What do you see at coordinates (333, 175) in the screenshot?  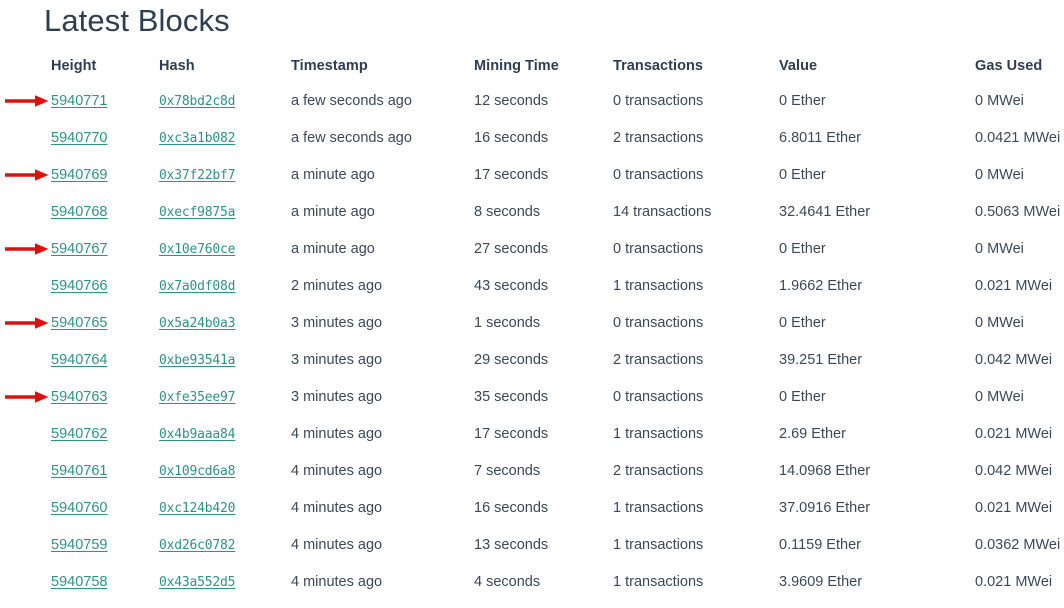 I see `cell-timestamp: a minute ago` at bounding box center [333, 175].